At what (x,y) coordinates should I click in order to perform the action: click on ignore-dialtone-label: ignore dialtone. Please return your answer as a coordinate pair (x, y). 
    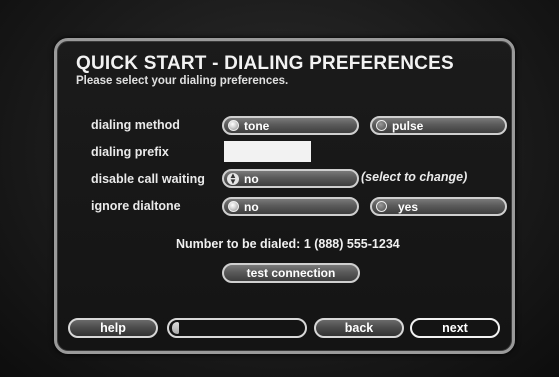
    Looking at the image, I should click on (136, 206).